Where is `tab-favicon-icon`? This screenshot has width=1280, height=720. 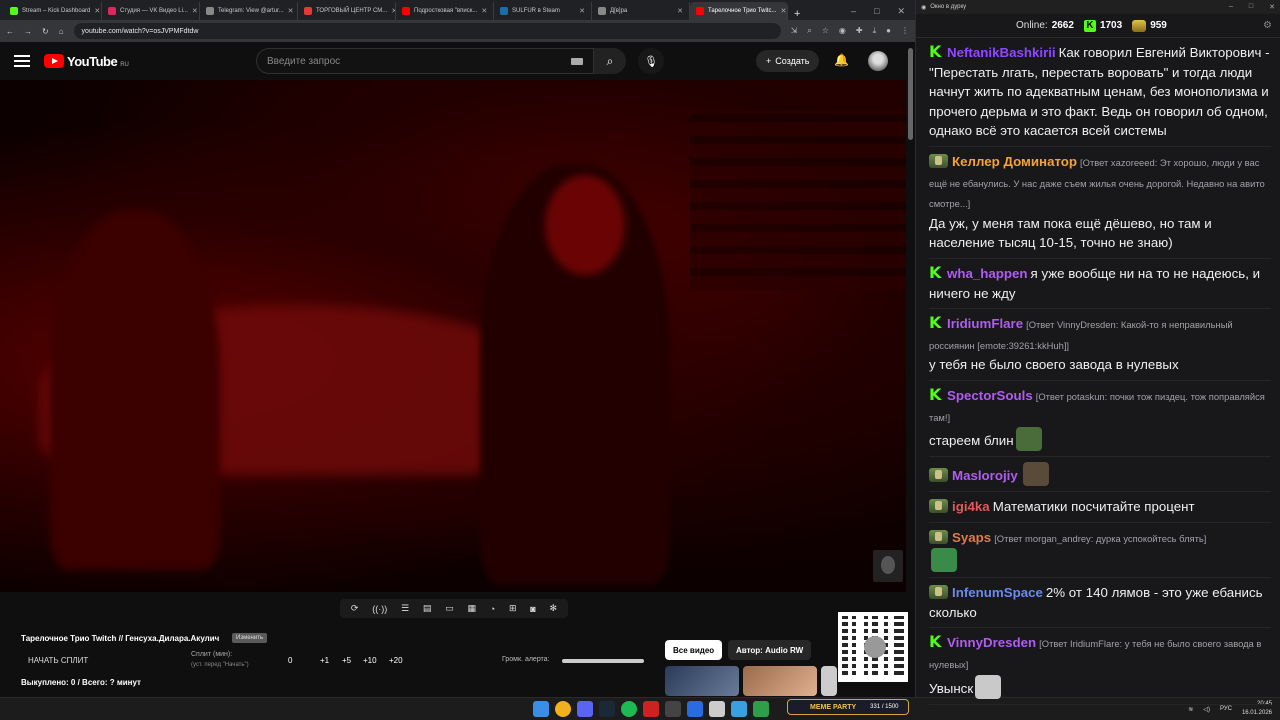 tab-favicon-icon is located at coordinates (210, 11).